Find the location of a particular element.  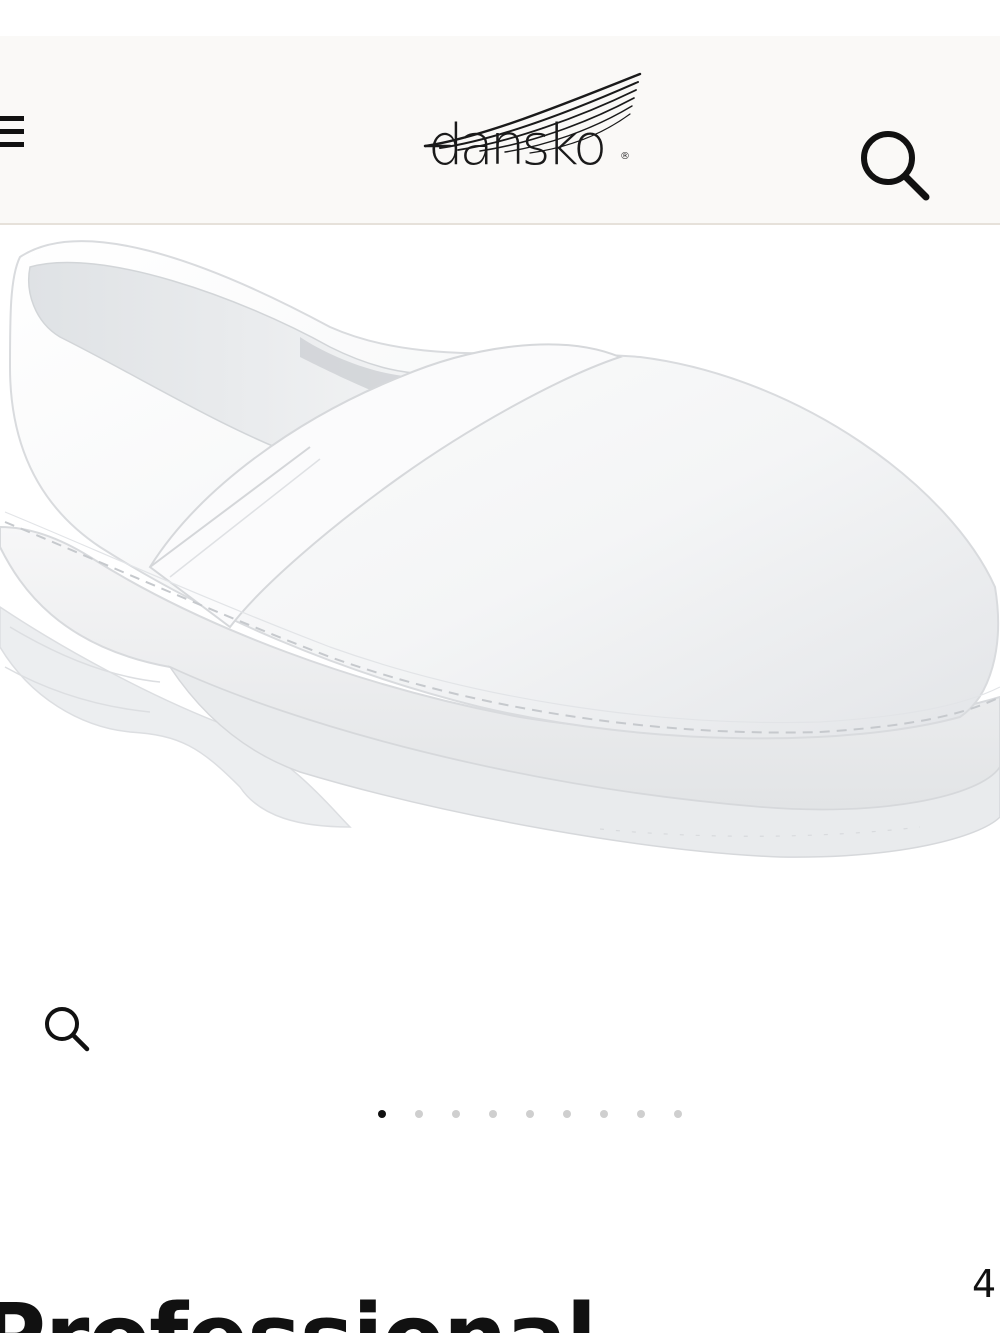

product-price: 4 is located at coordinates (984, 1284).